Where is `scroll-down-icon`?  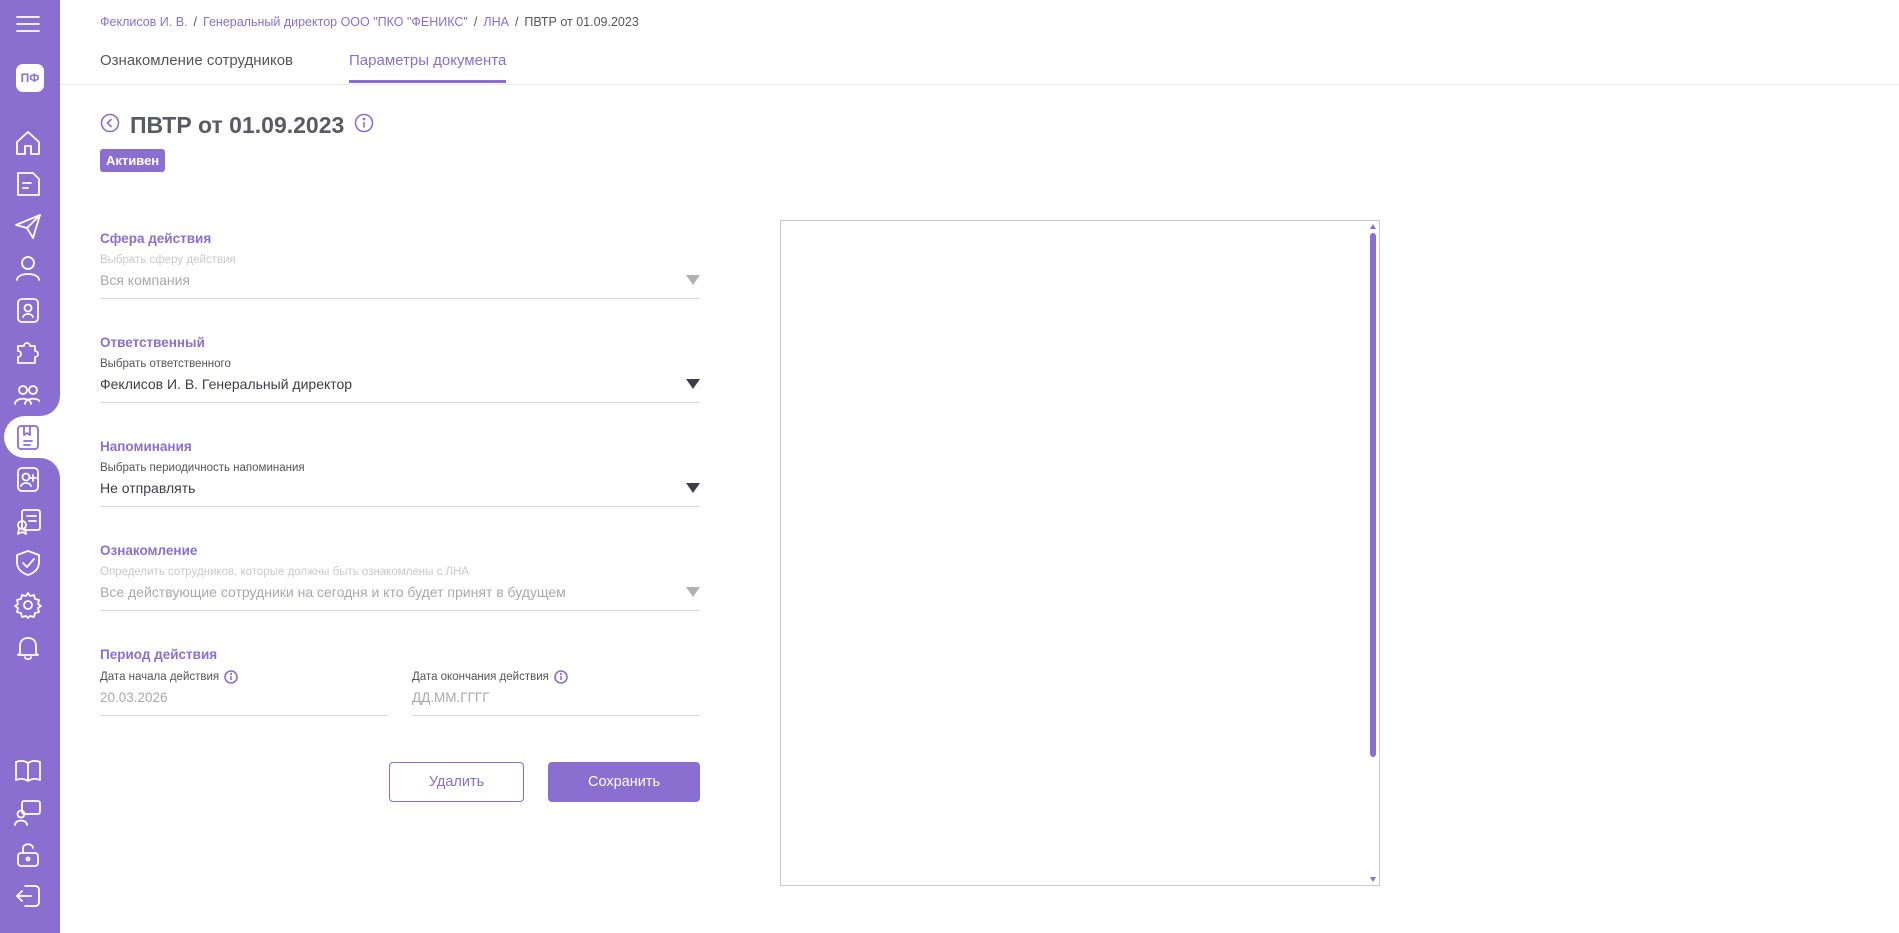
scroll-down-icon is located at coordinates (1373, 879).